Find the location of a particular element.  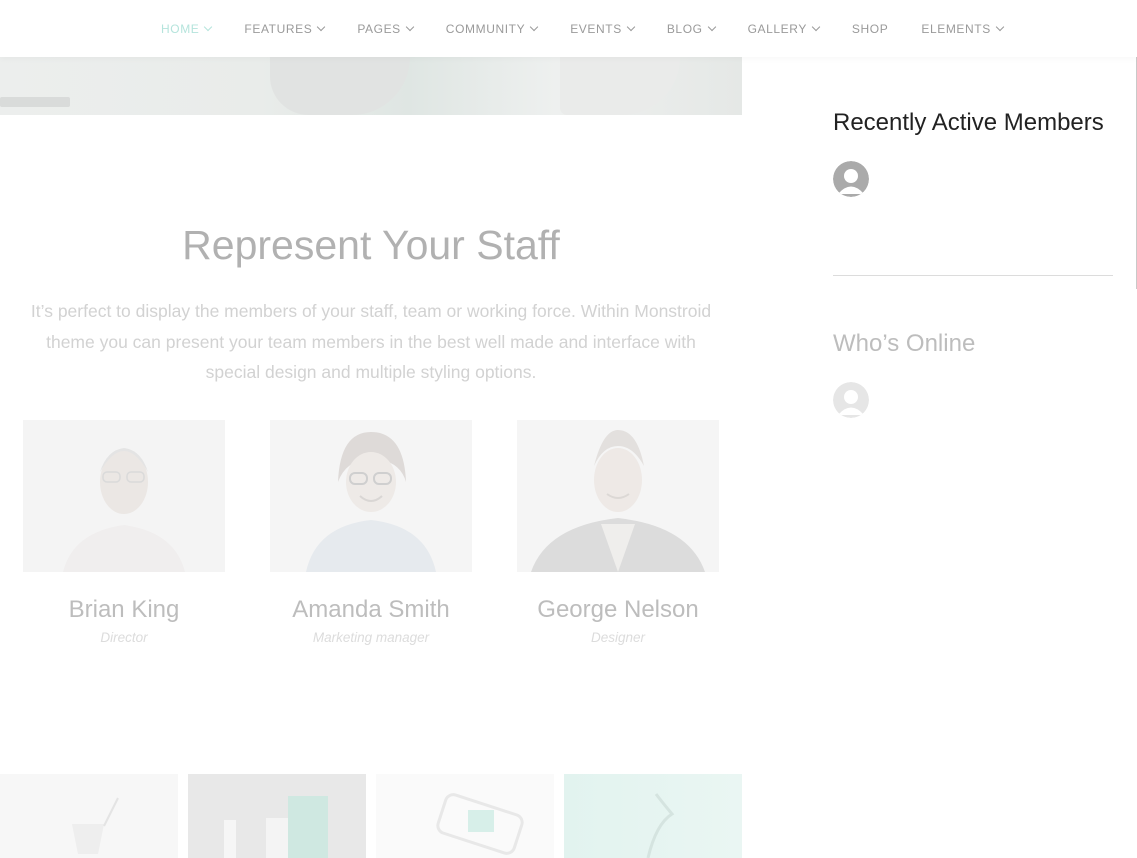

team-member-role: Director is located at coordinates (124, 637).